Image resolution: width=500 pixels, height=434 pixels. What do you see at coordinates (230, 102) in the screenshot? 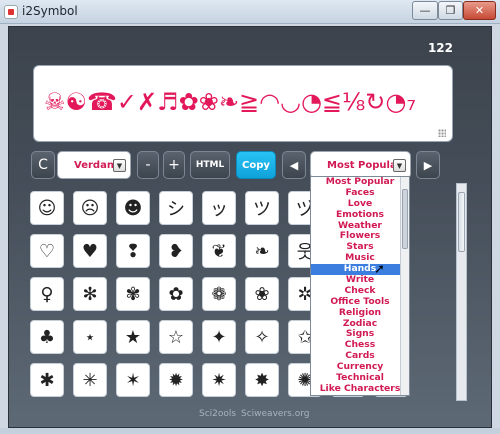
I see `preview-text: ☠☯☎✓✗♬✿❀❧≧◠◡◔≦⅛↻◔₇` at bounding box center [230, 102].